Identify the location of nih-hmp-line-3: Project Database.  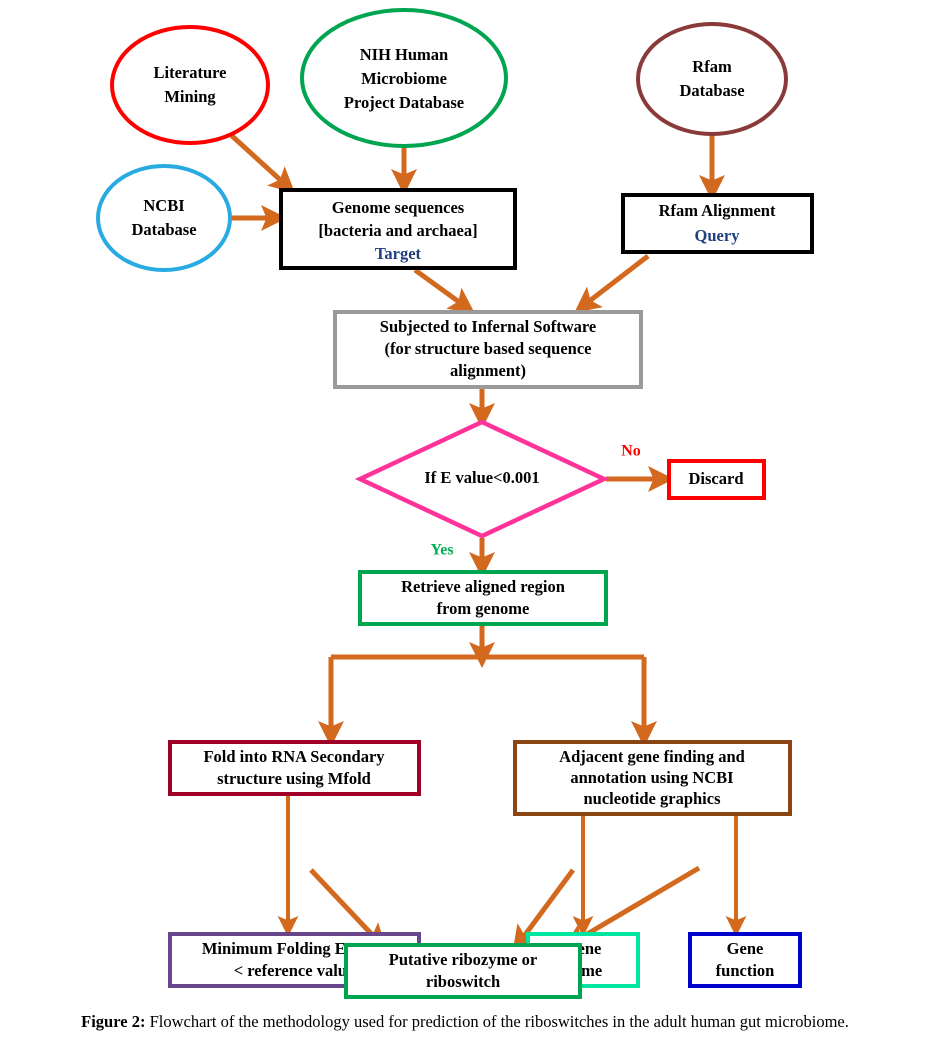
(404, 102).